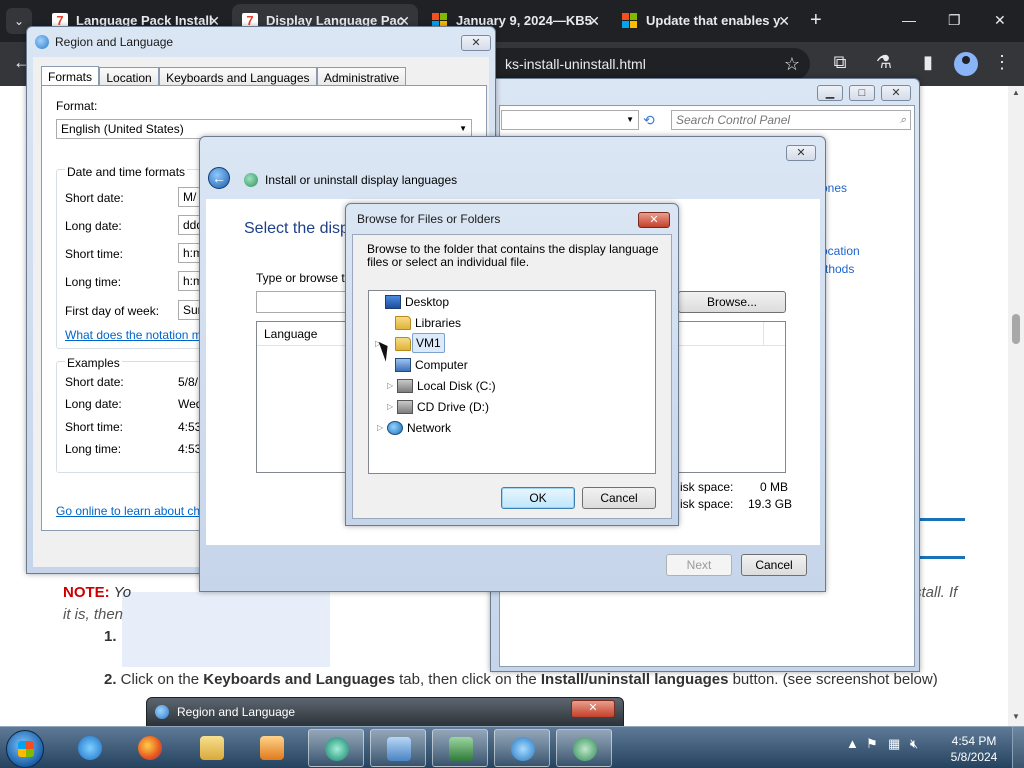 The image size is (1024, 768). I want to click on internet-explorer-icon, so click(90, 748).